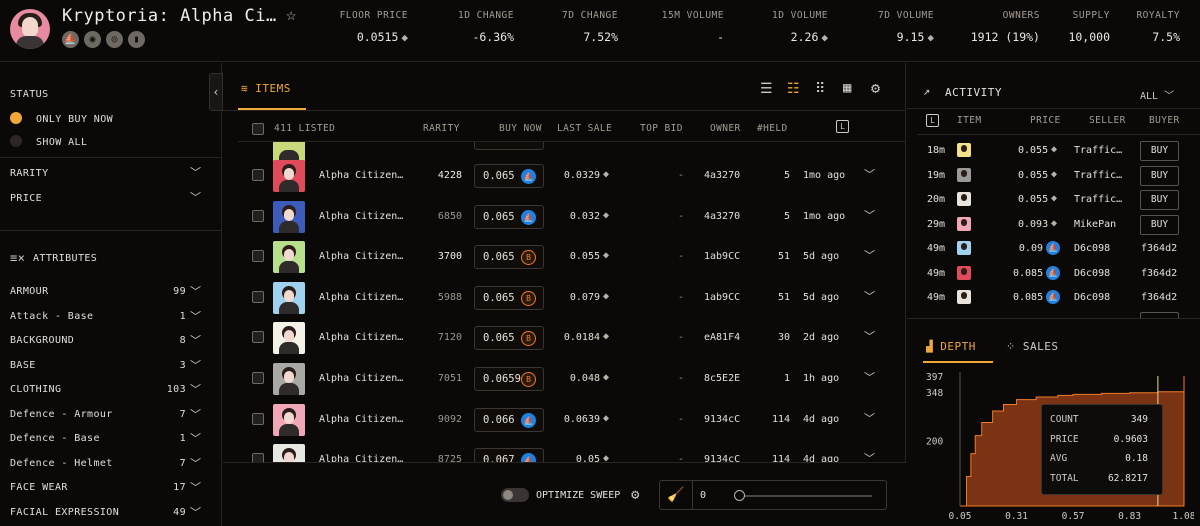 Image resolution: width=1200 pixels, height=526 pixels. Describe the element at coordinates (1064, 419) in the screenshot. I see `tooltip-label: COUNT` at that location.